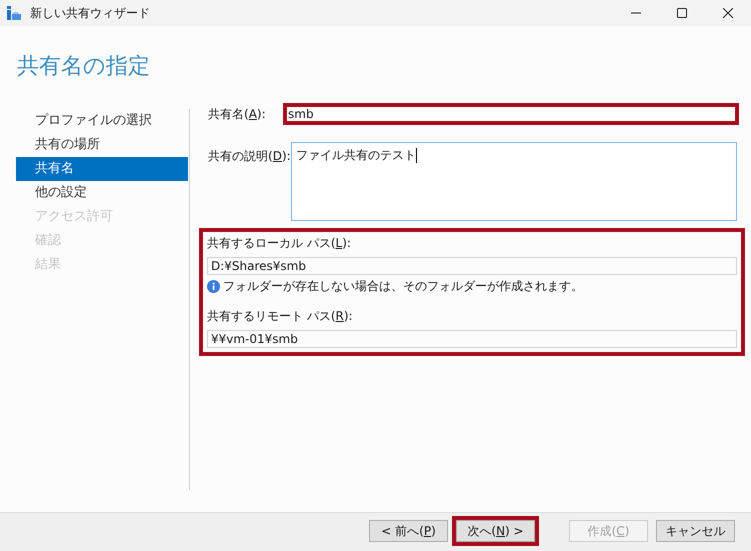 This screenshot has height=551, width=751. What do you see at coordinates (14, 13) in the screenshot?
I see `app-icon` at bounding box center [14, 13].